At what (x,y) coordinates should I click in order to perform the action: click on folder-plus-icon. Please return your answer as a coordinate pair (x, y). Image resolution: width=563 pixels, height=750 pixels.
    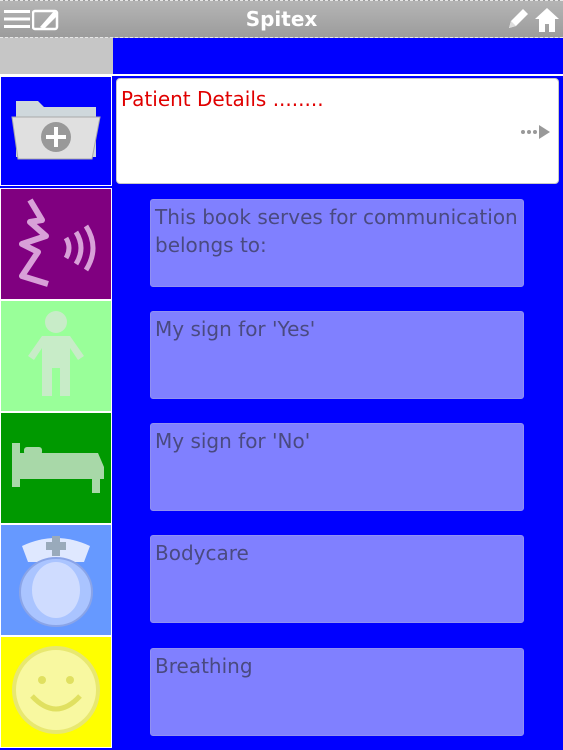
    Looking at the image, I should click on (56, 131).